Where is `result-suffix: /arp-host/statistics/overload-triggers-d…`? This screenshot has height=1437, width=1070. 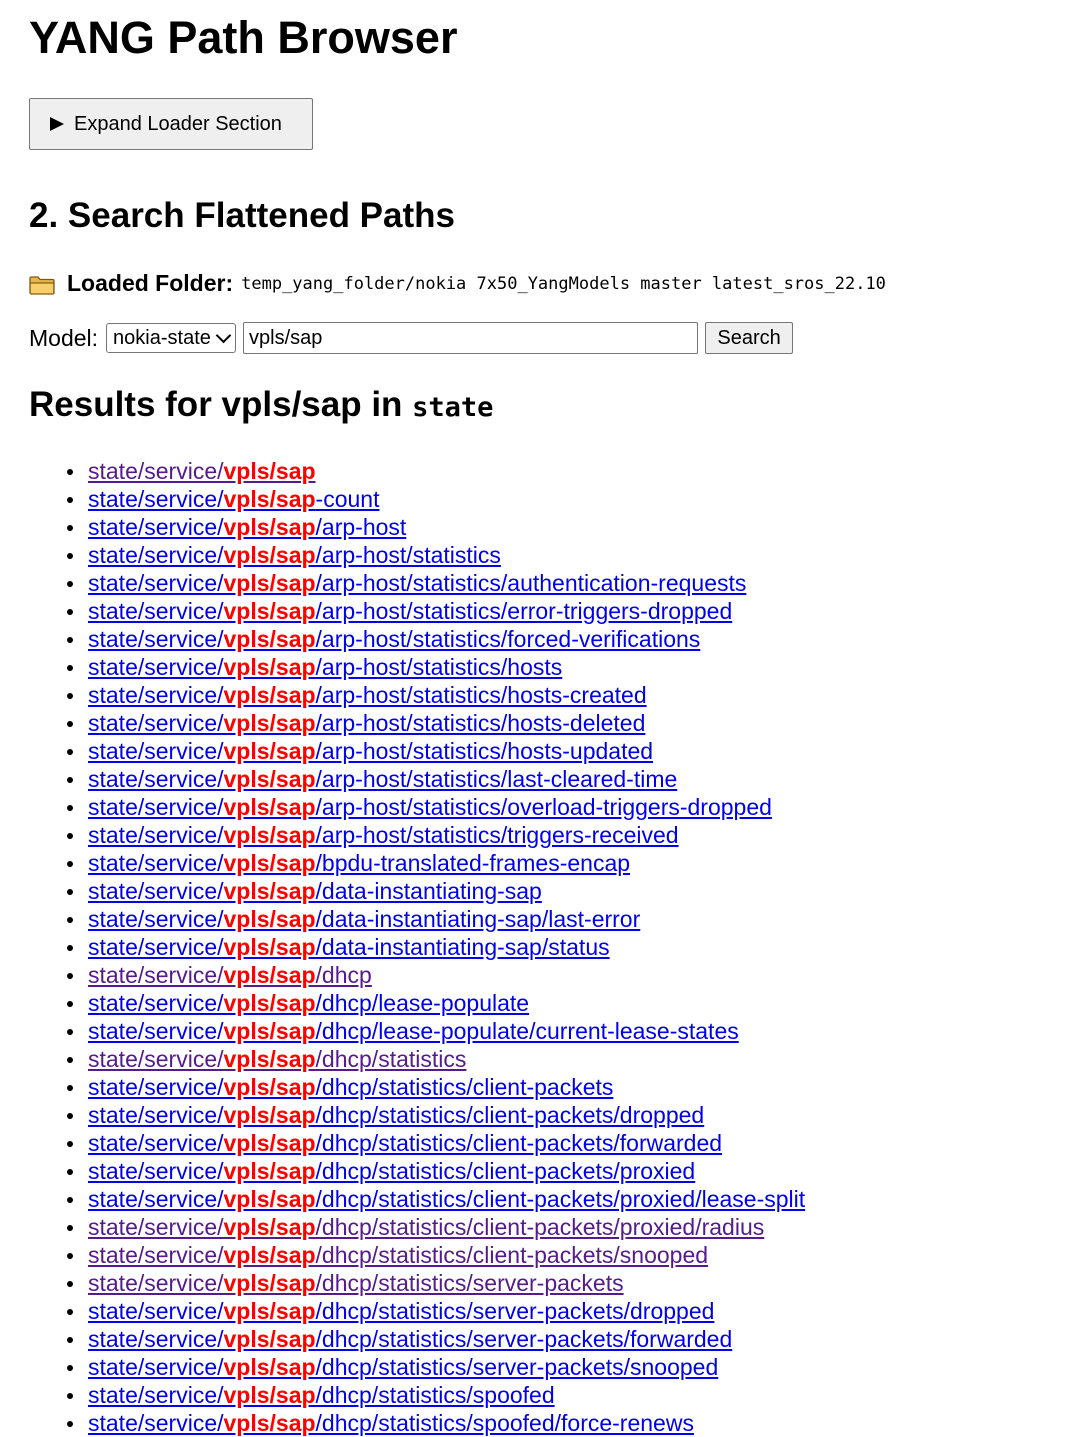
result-suffix: /arp-host/statistics/overload-triggers-d… is located at coordinates (543, 807).